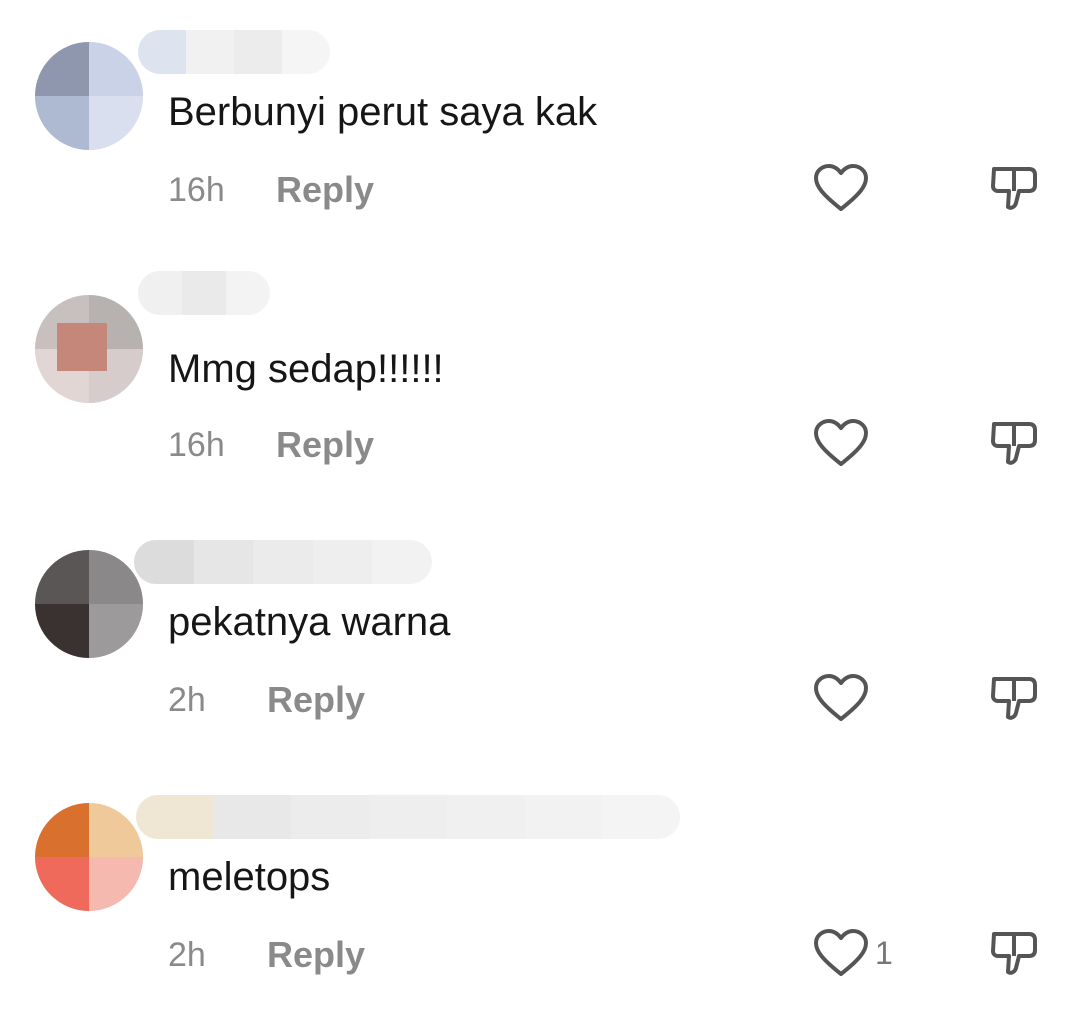 This screenshot has height=1020, width=1080. Describe the element at coordinates (309, 622) in the screenshot. I see `comment-text: pekatnya warna` at that location.